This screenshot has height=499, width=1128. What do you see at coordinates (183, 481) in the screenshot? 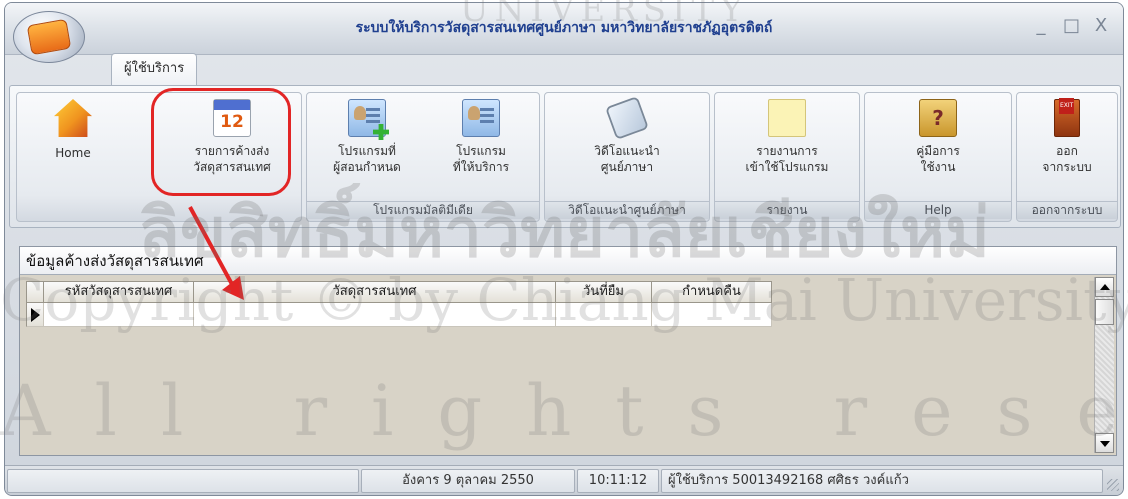
I see `status-cell-empty` at bounding box center [183, 481].